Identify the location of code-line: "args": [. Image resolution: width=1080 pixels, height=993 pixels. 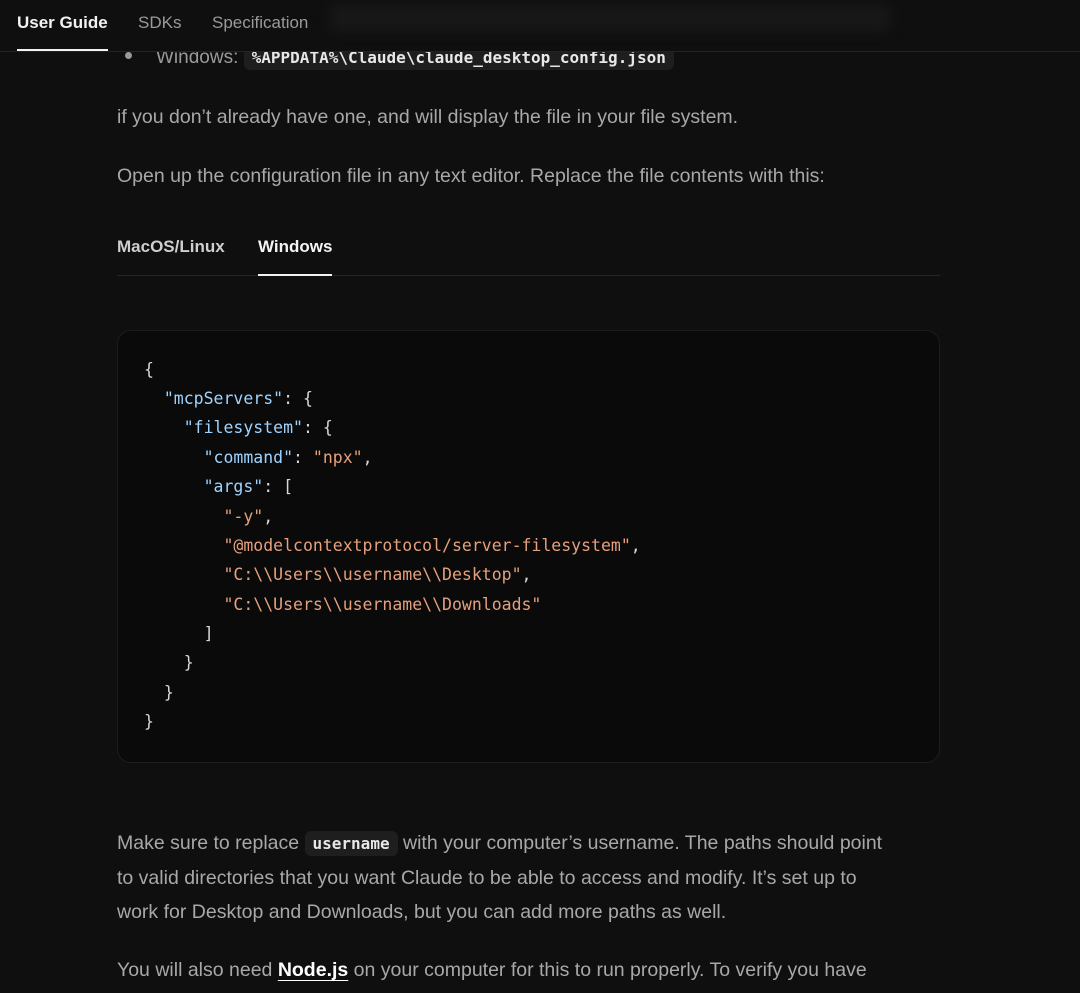
(248, 486).